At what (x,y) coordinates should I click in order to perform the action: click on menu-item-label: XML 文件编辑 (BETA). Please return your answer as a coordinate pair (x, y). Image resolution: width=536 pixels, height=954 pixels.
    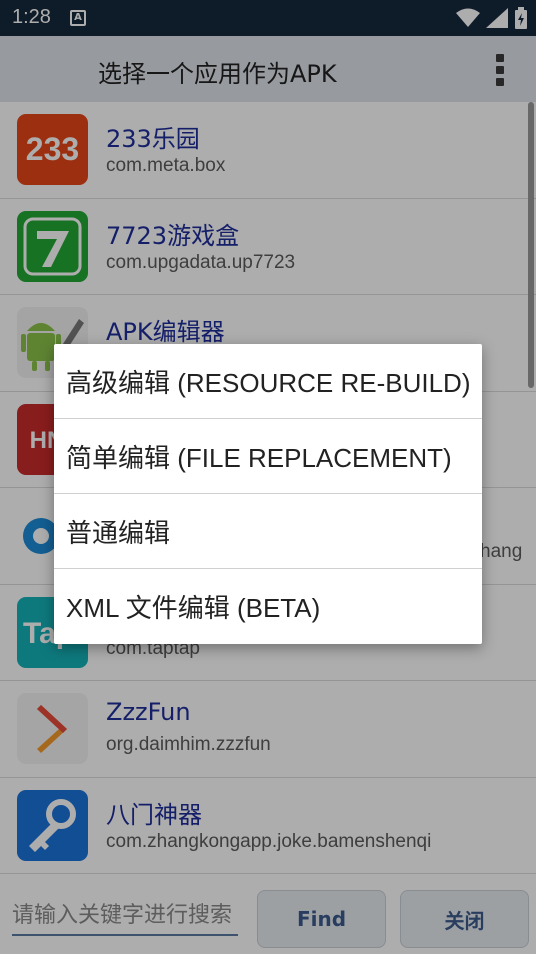
    Looking at the image, I should click on (193, 608).